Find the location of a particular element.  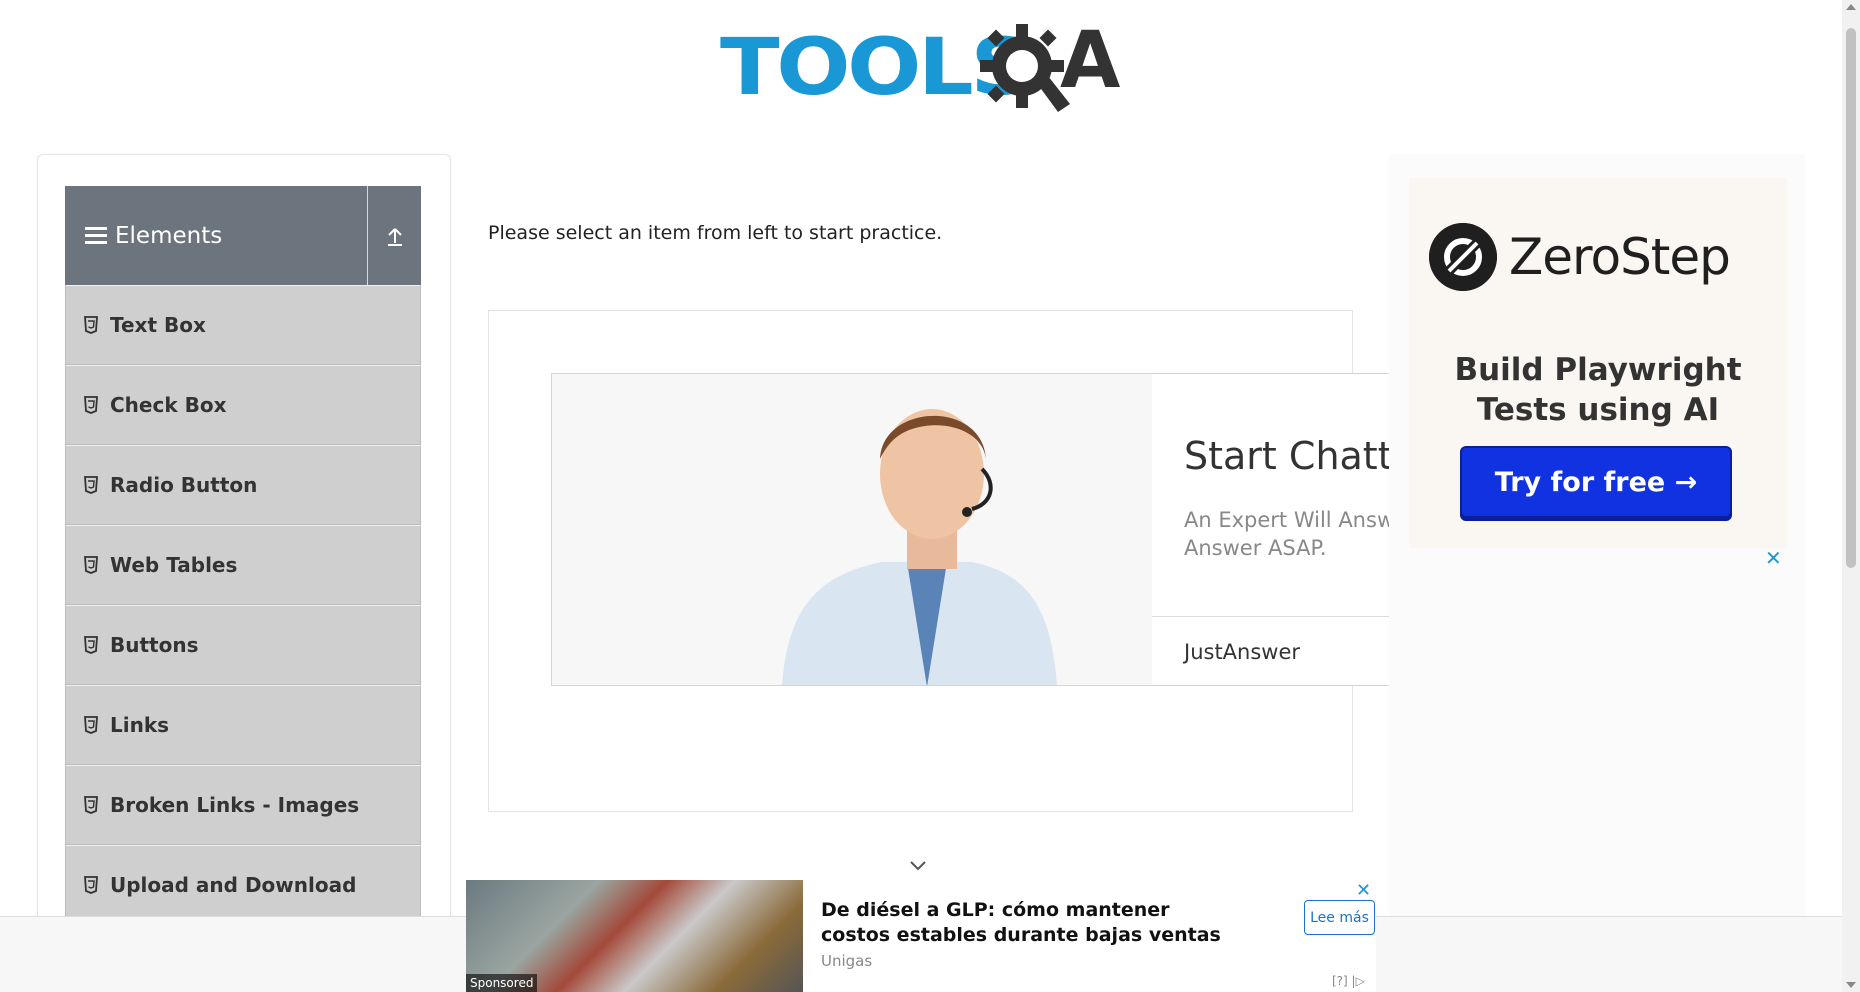

page-scrollbar is located at coordinates (1851, 496).